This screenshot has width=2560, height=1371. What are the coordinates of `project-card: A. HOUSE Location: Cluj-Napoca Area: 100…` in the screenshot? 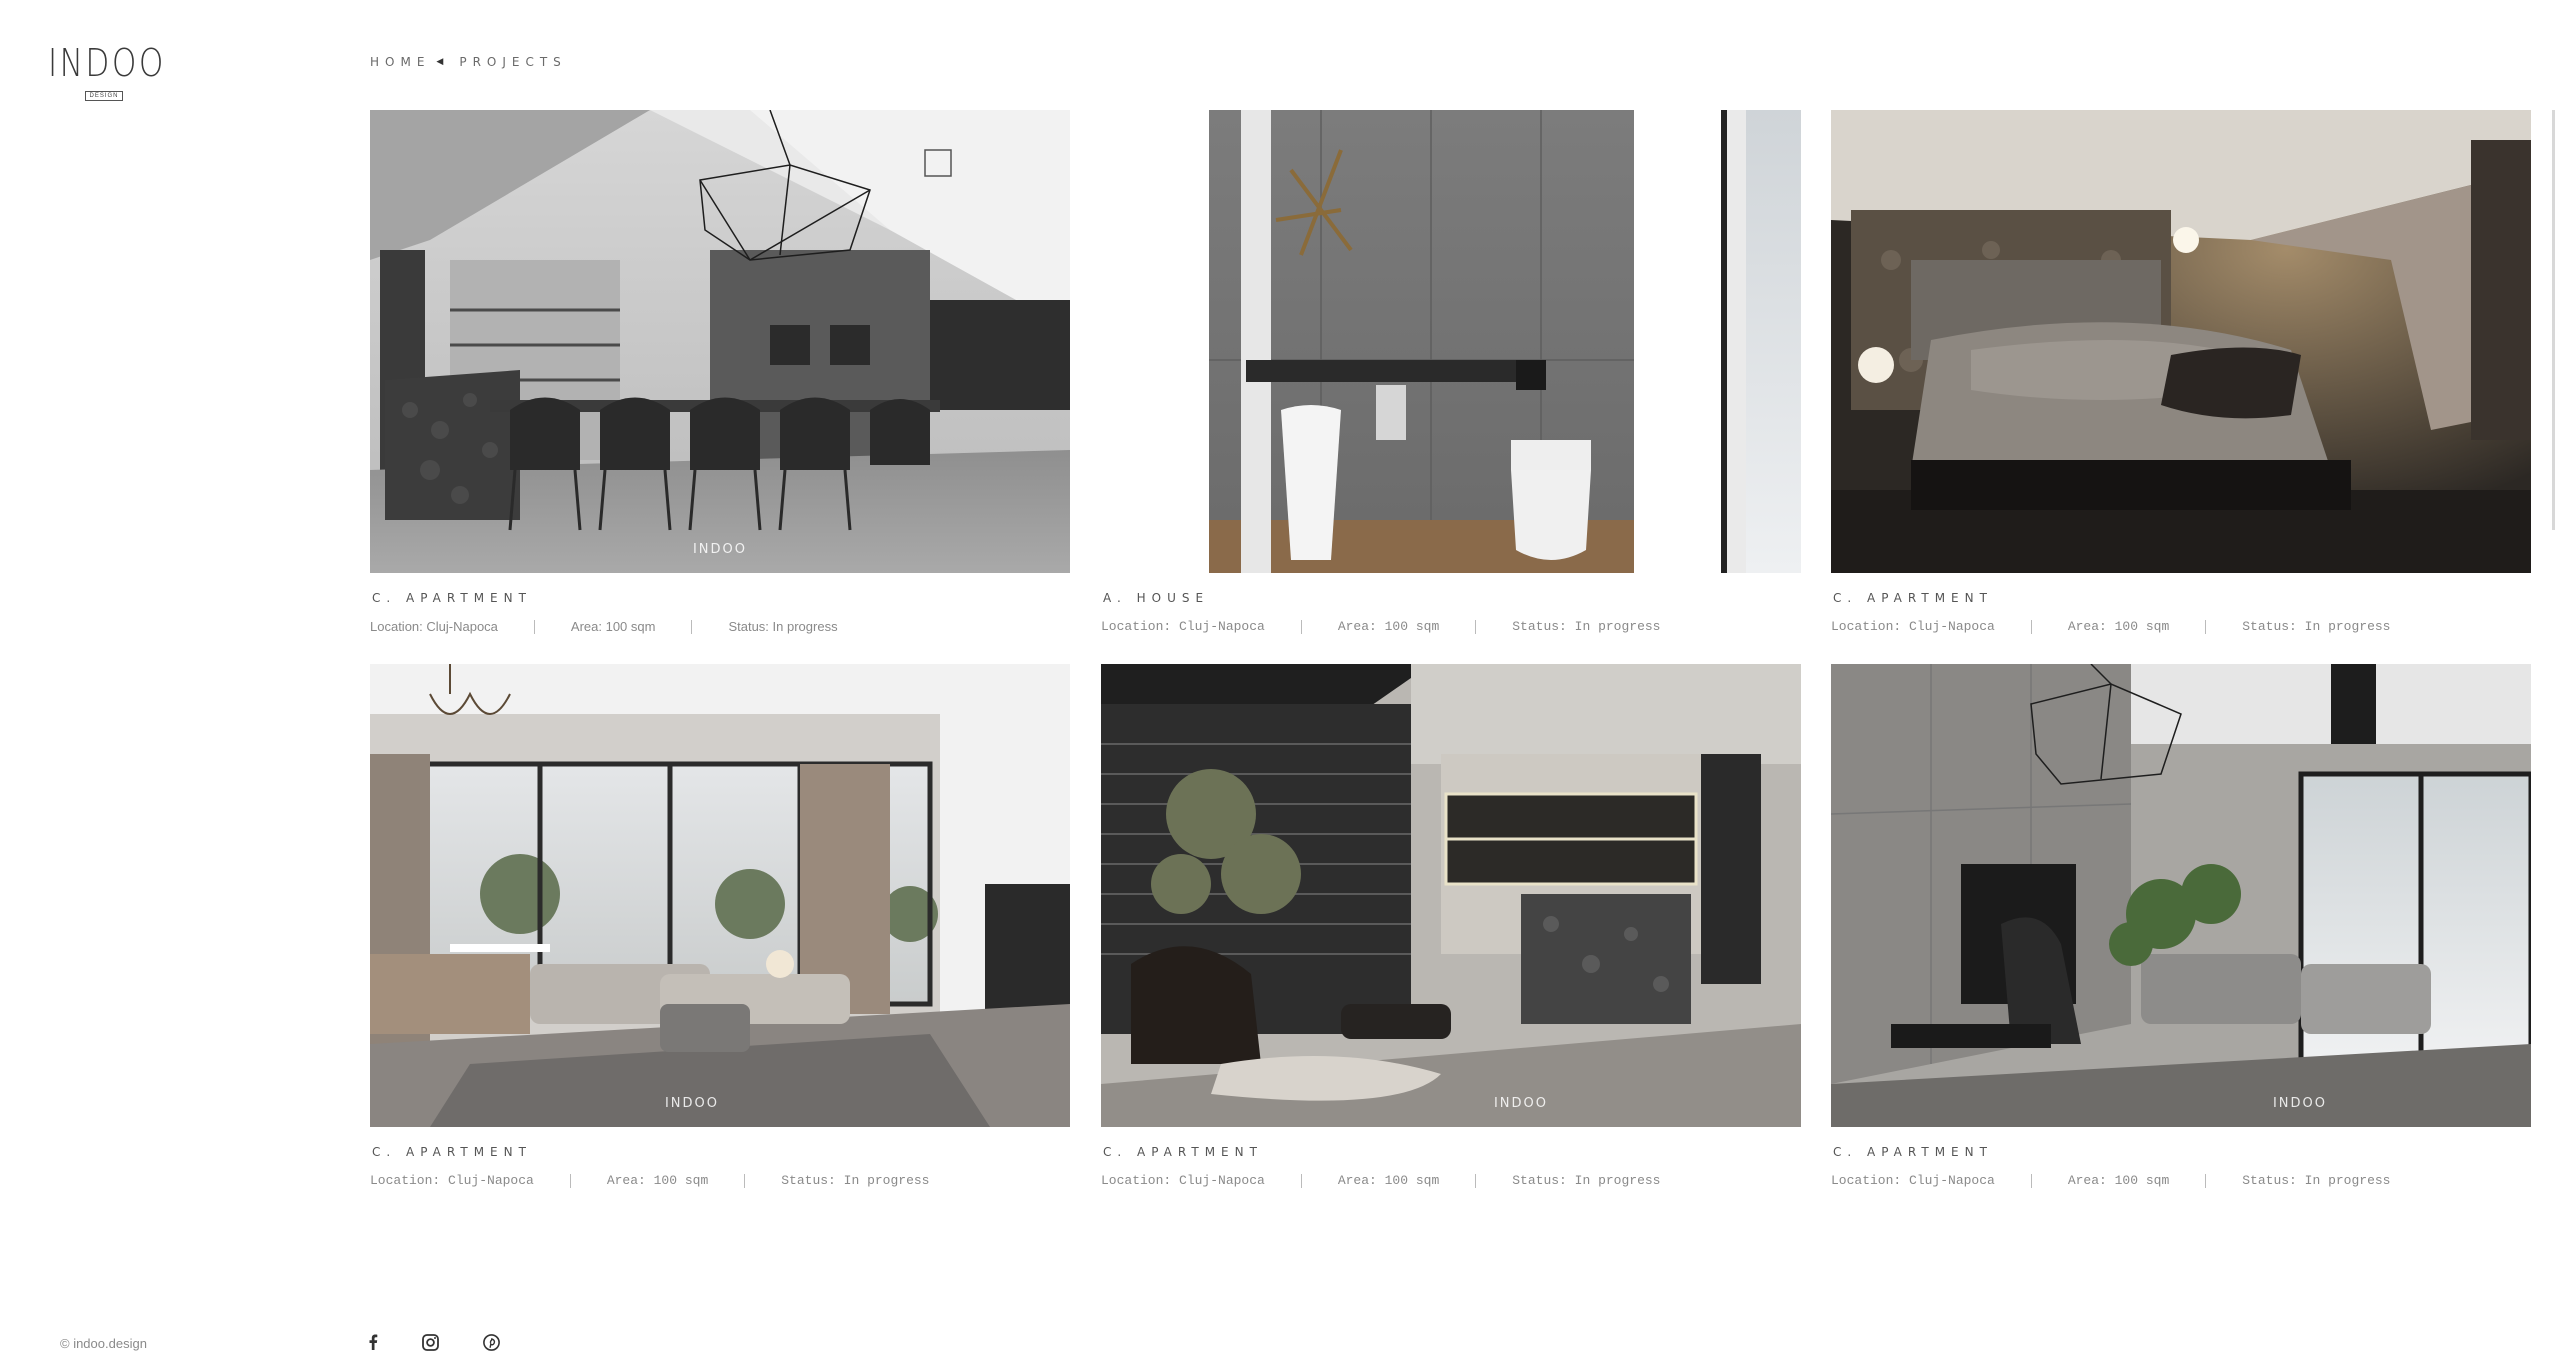 It's located at (1451, 372).